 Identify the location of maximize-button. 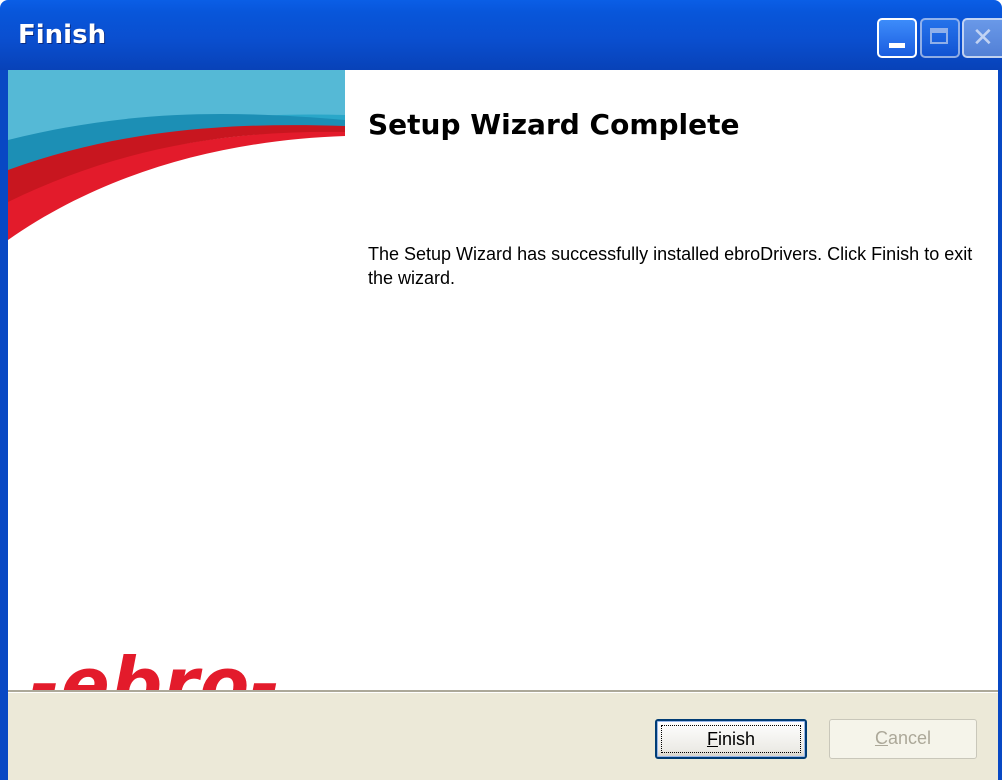
(940, 38).